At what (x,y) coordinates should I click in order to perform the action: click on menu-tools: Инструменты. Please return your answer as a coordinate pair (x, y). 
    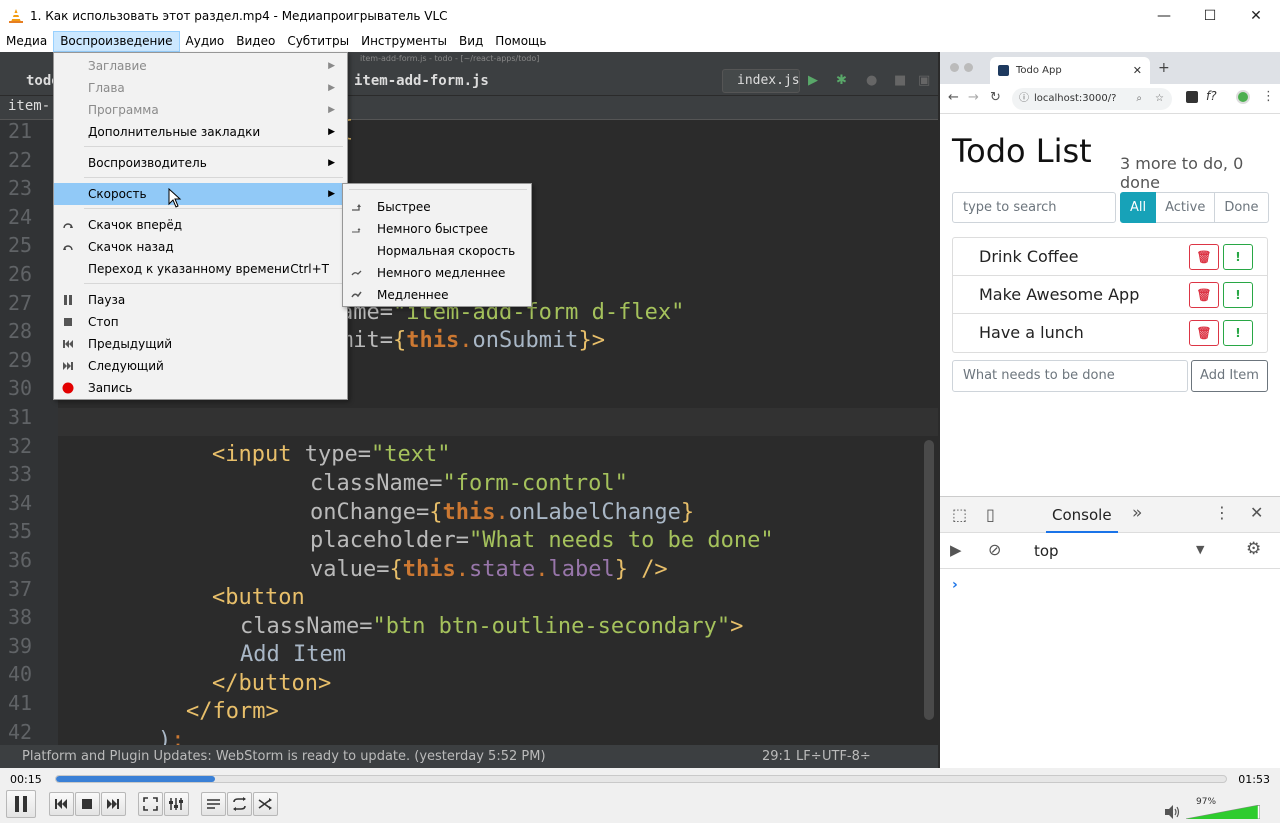
    Looking at the image, I should click on (404, 41).